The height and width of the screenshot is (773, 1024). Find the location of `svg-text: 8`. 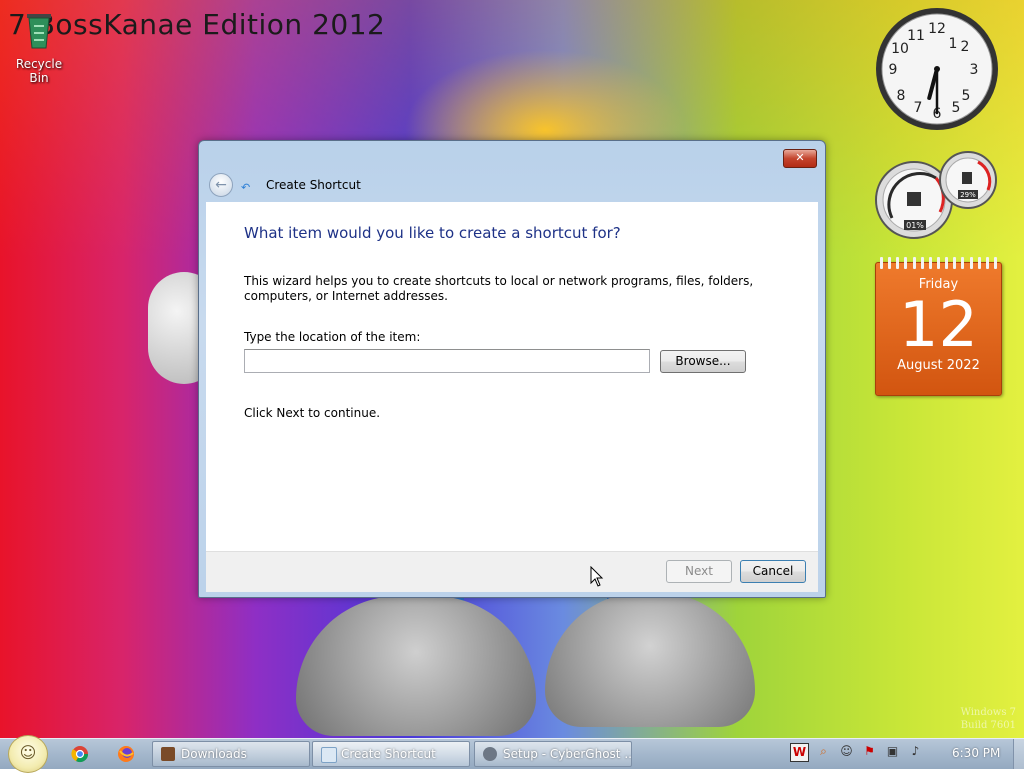

svg-text: 8 is located at coordinates (901, 96).